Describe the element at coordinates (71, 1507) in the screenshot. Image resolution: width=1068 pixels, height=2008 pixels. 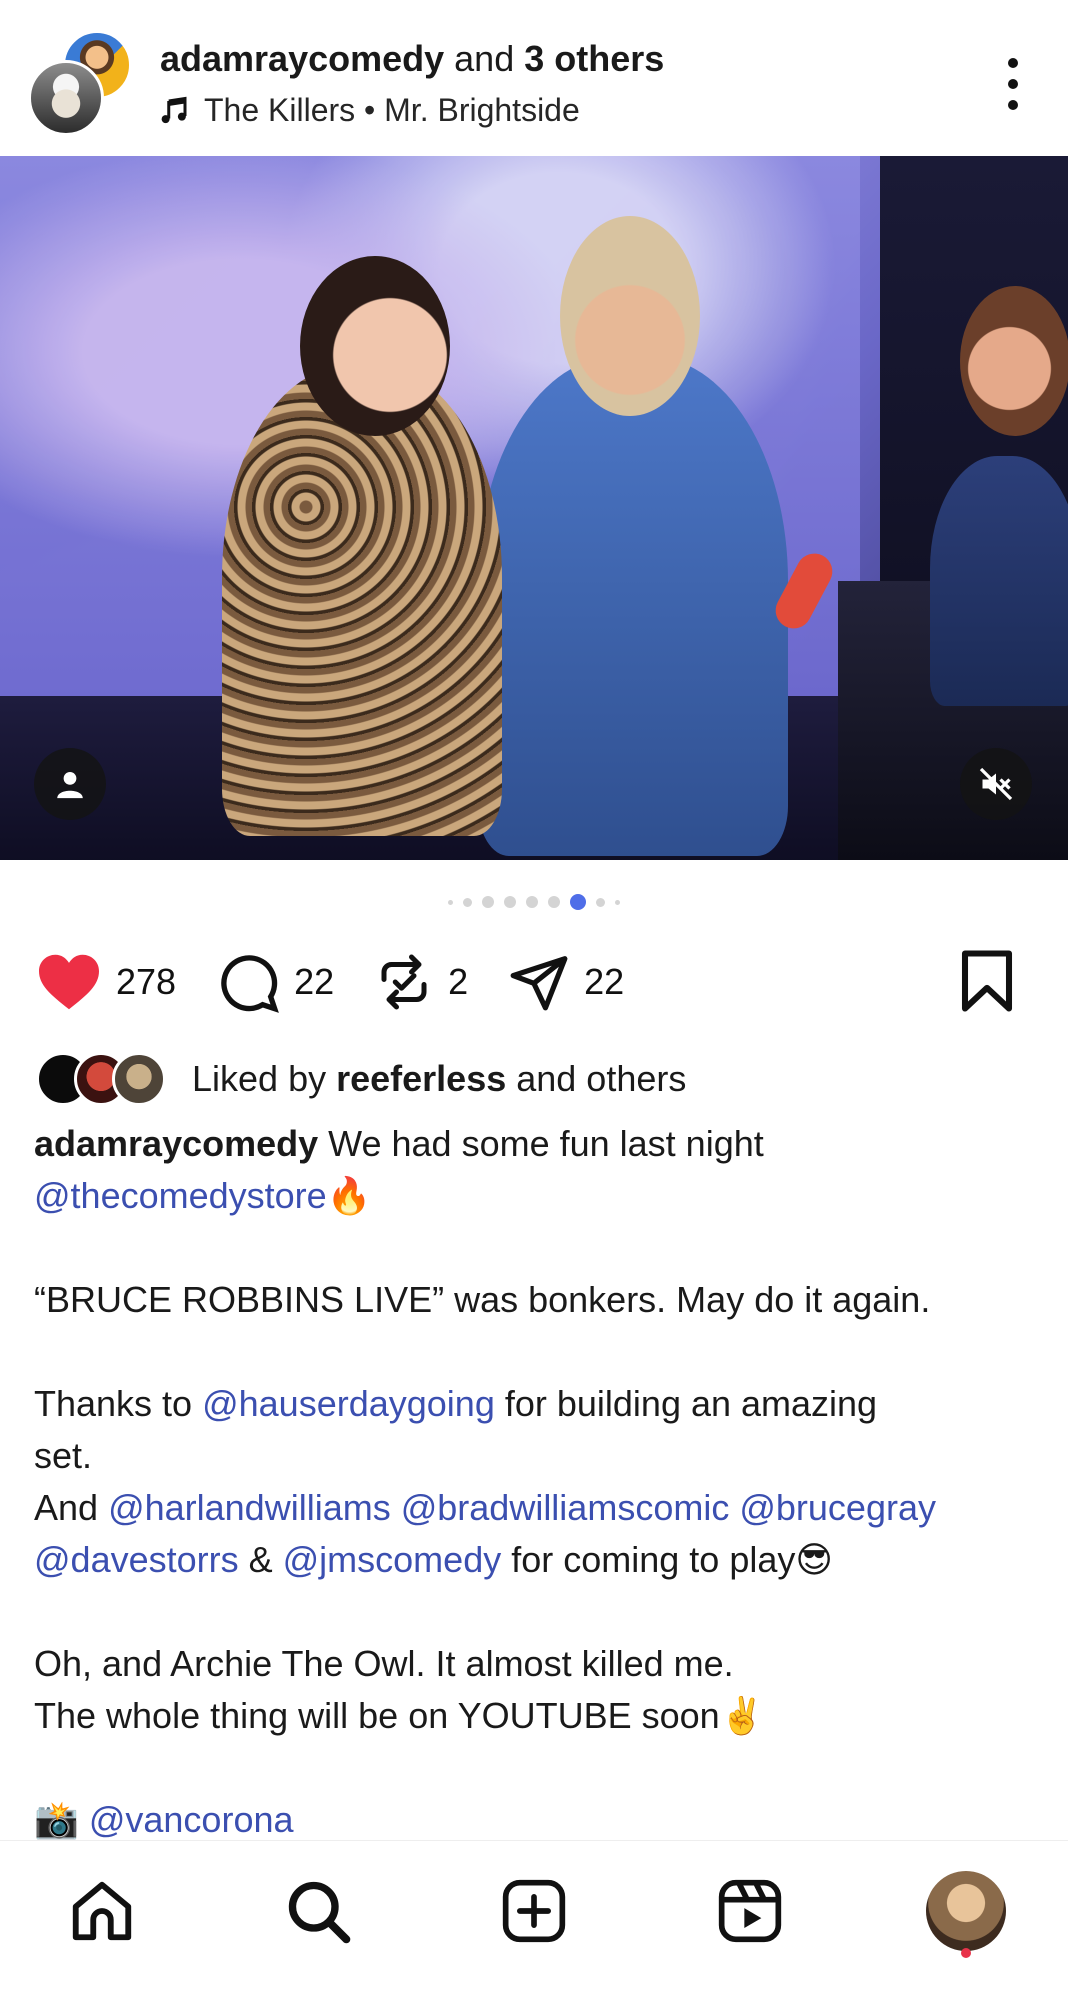
I see `caption-text: And` at that location.